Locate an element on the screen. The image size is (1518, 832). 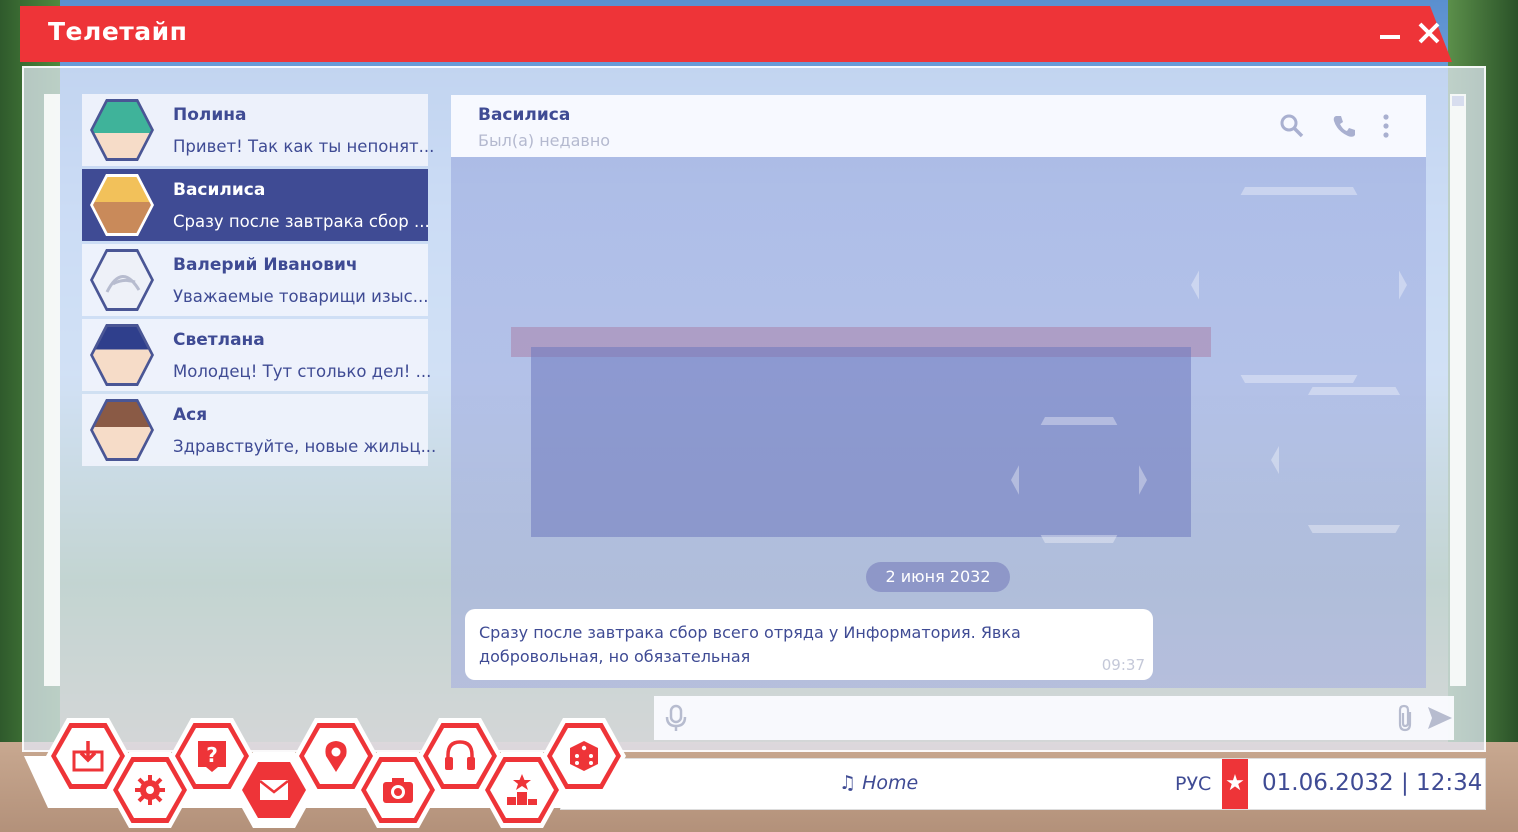
dice-icon is located at coordinates (584, 756).